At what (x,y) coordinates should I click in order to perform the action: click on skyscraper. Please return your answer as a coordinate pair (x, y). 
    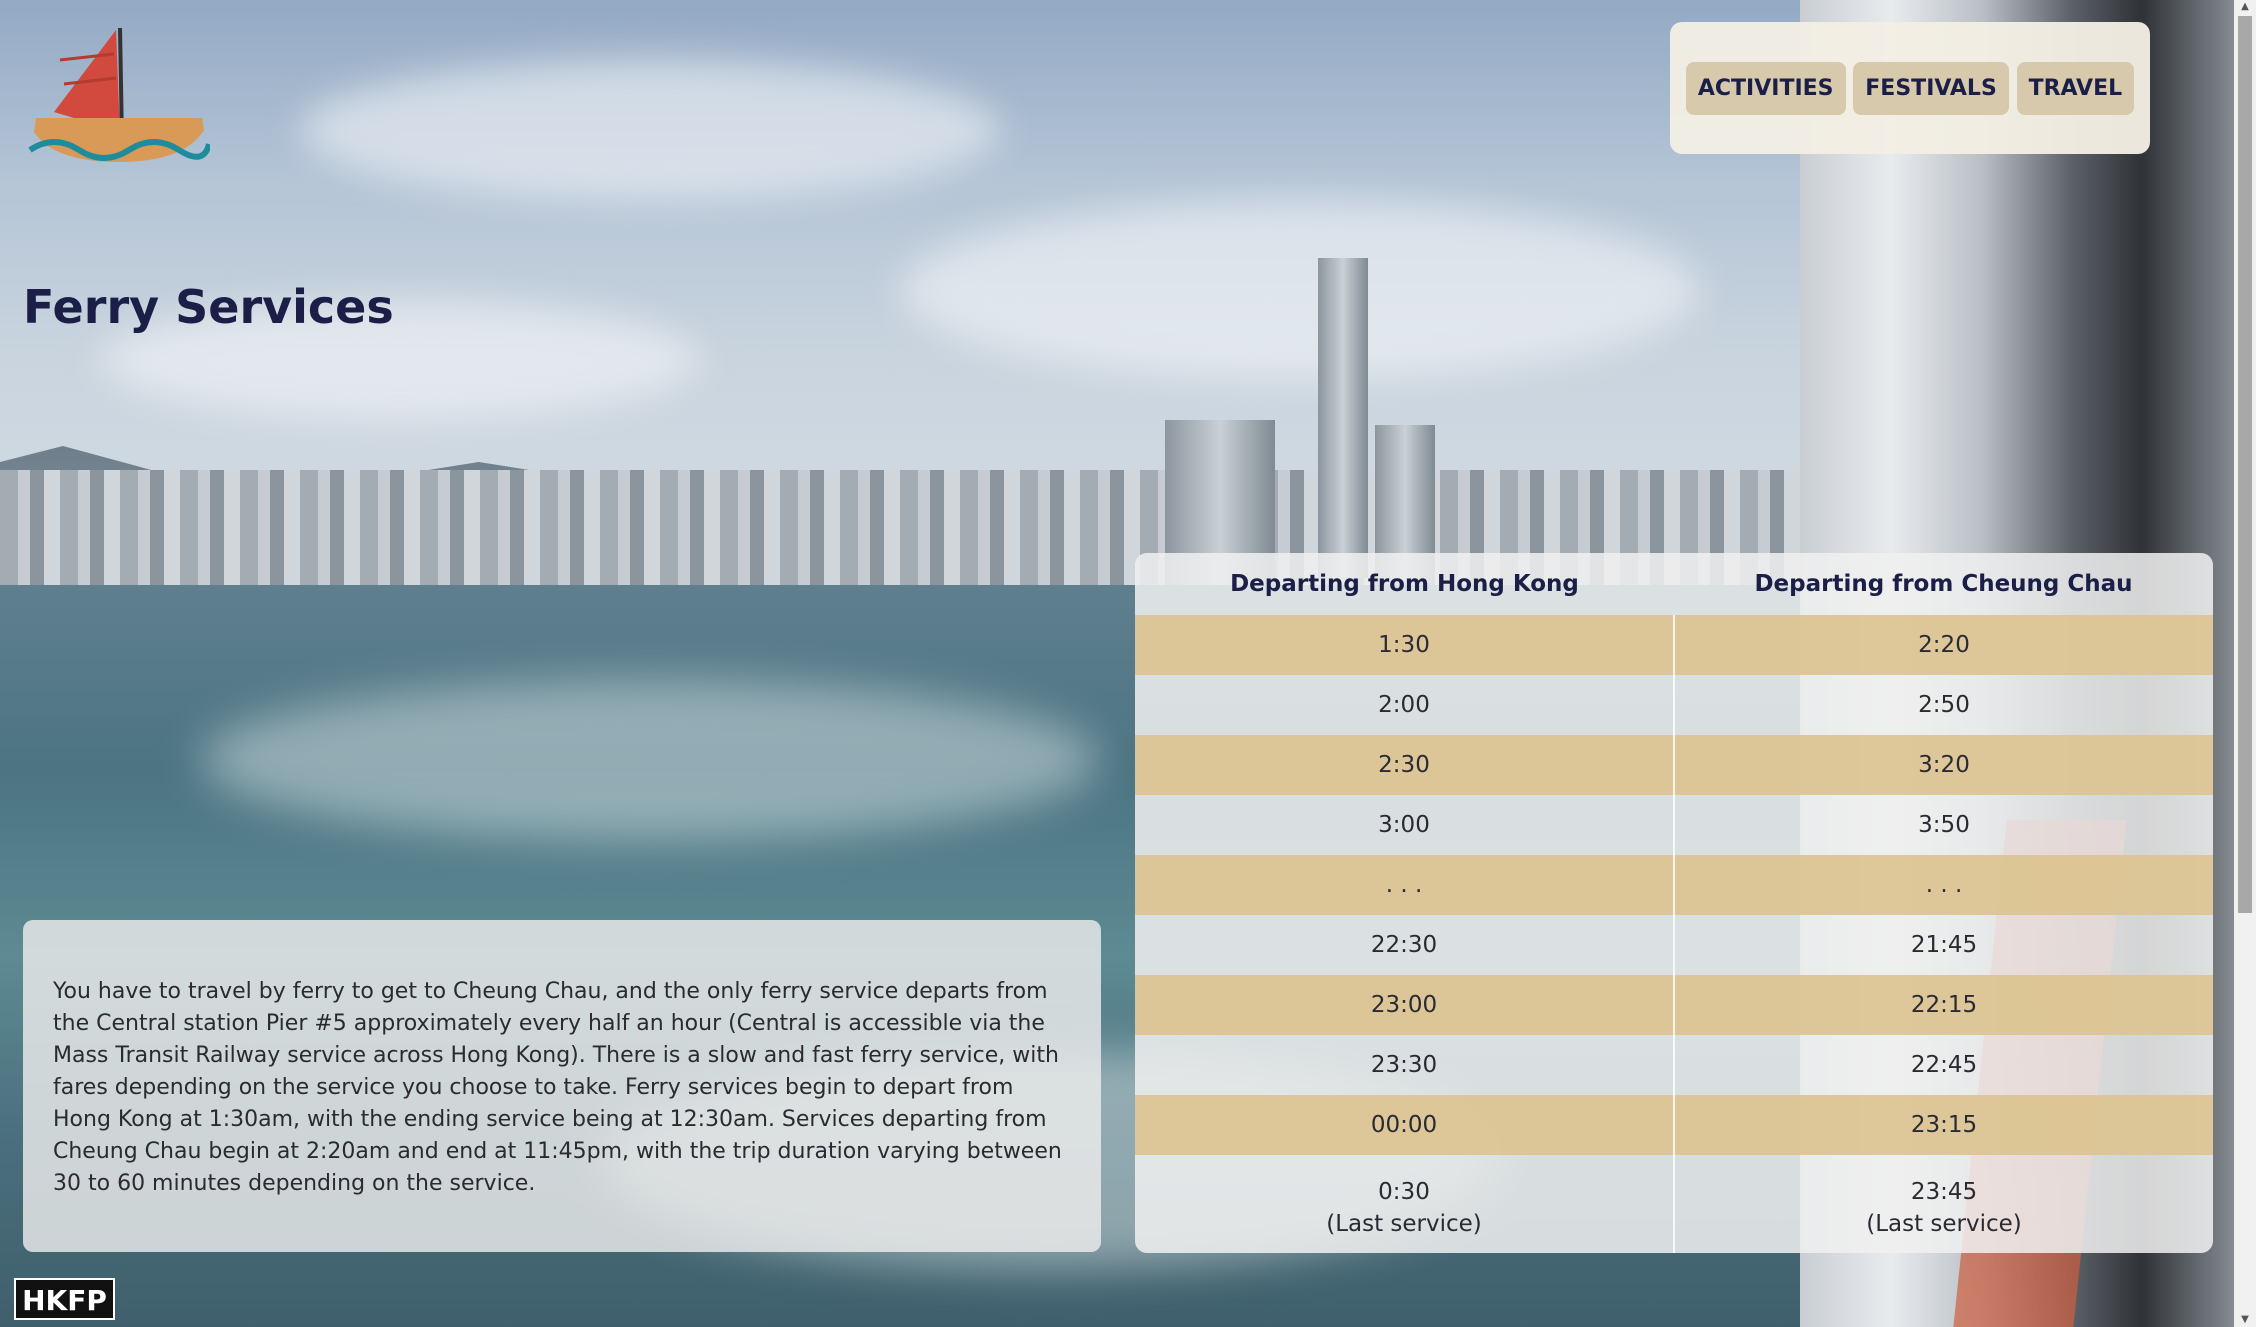
    Looking at the image, I should click on (1343, 418).